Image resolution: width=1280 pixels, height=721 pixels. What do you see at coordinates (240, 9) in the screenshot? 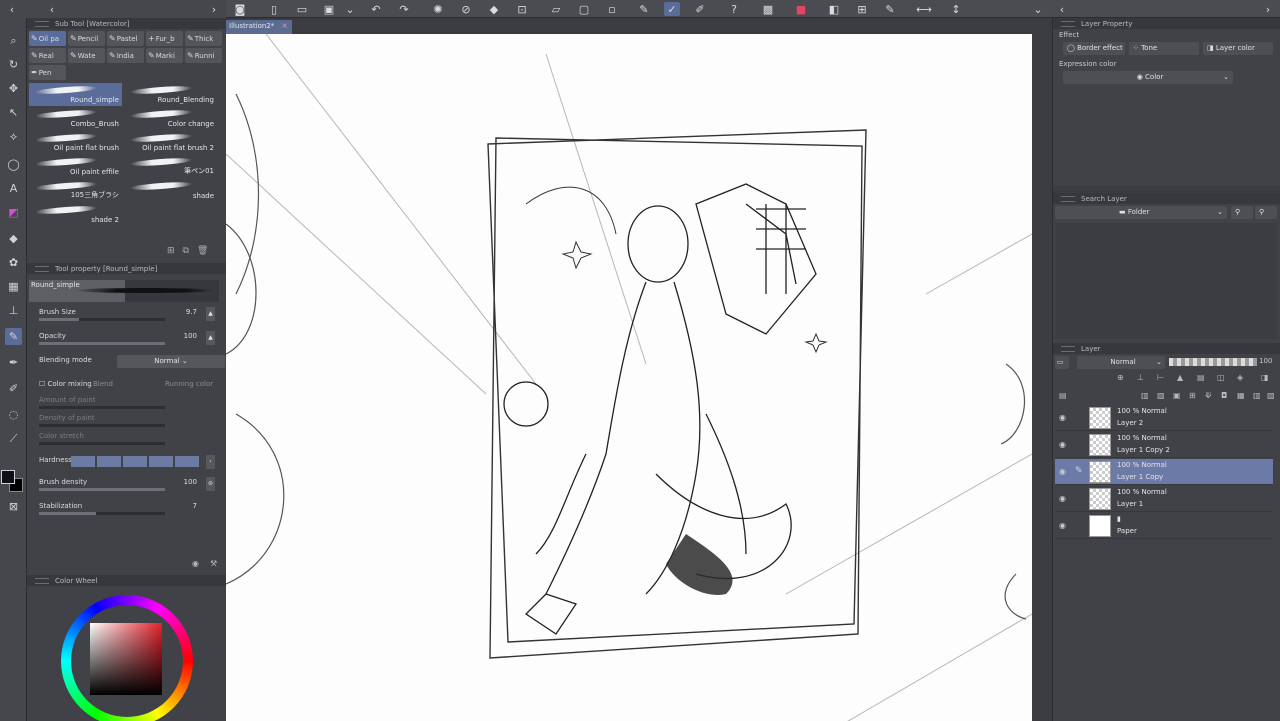
I see `canvas-view-icon: ◙` at bounding box center [240, 9].